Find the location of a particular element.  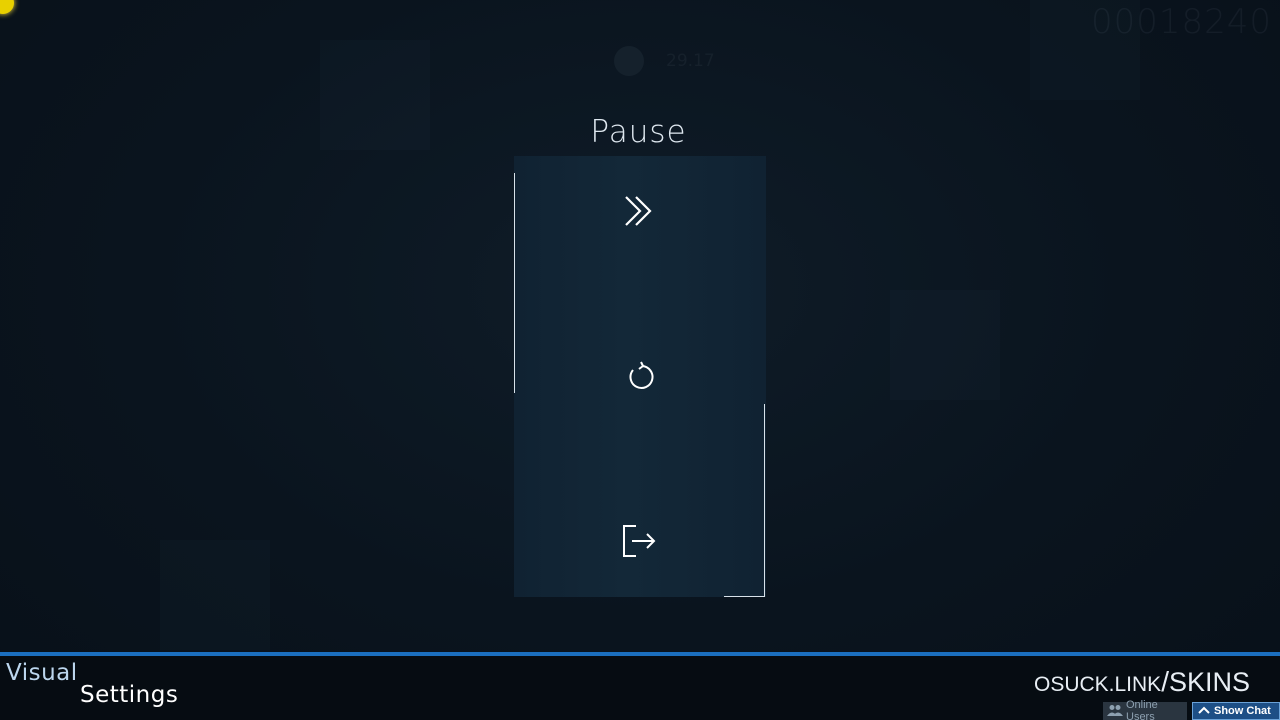

continue-button is located at coordinates (640, 211).